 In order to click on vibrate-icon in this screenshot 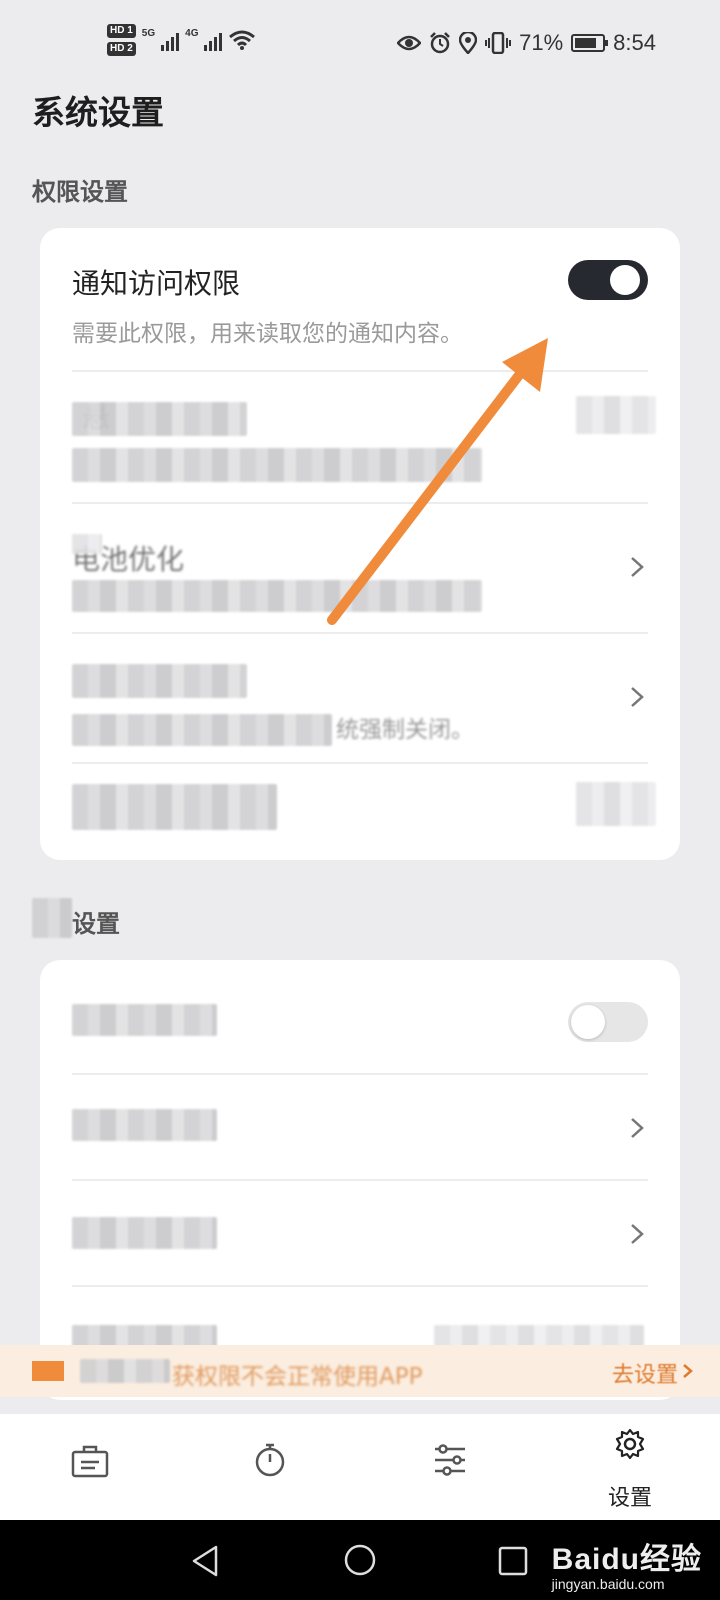, I will do `click(498, 43)`.